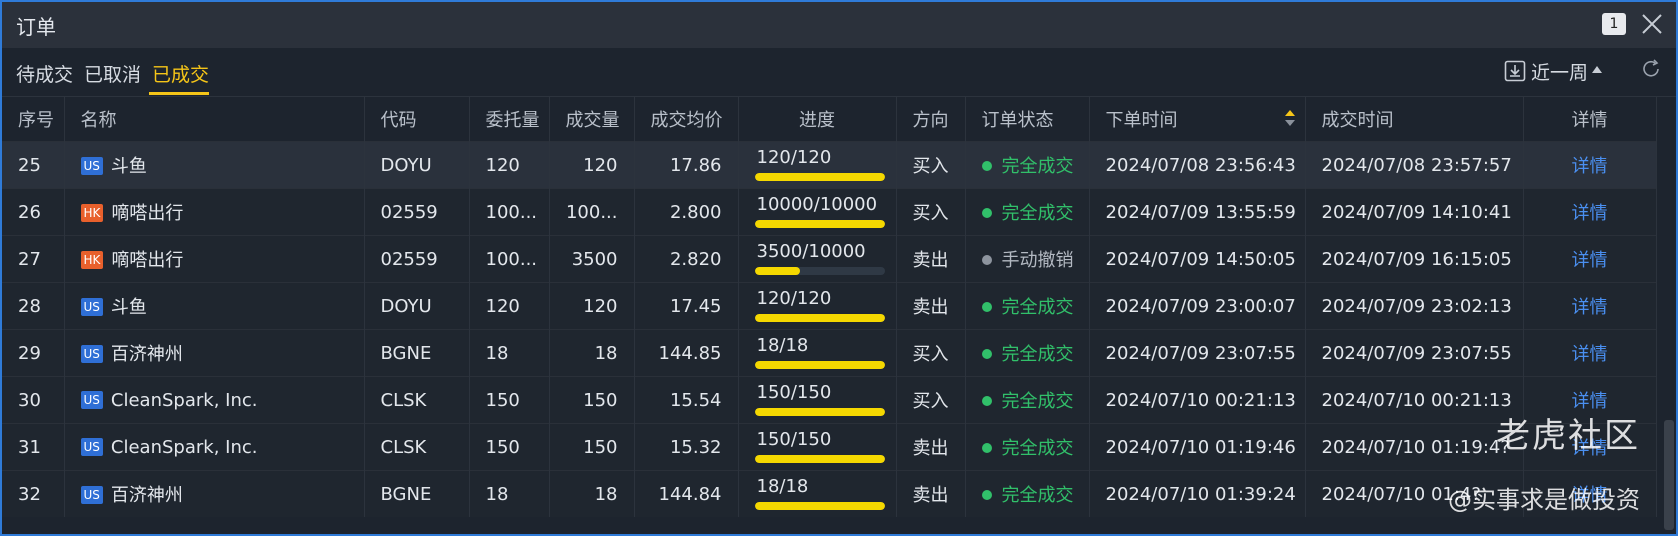 This screenshot has height=536, width=1678. What do you see at coordinates (33, 119) in the screenshot?
I see `col-seq: 序号` at bounding box center [33, 119].